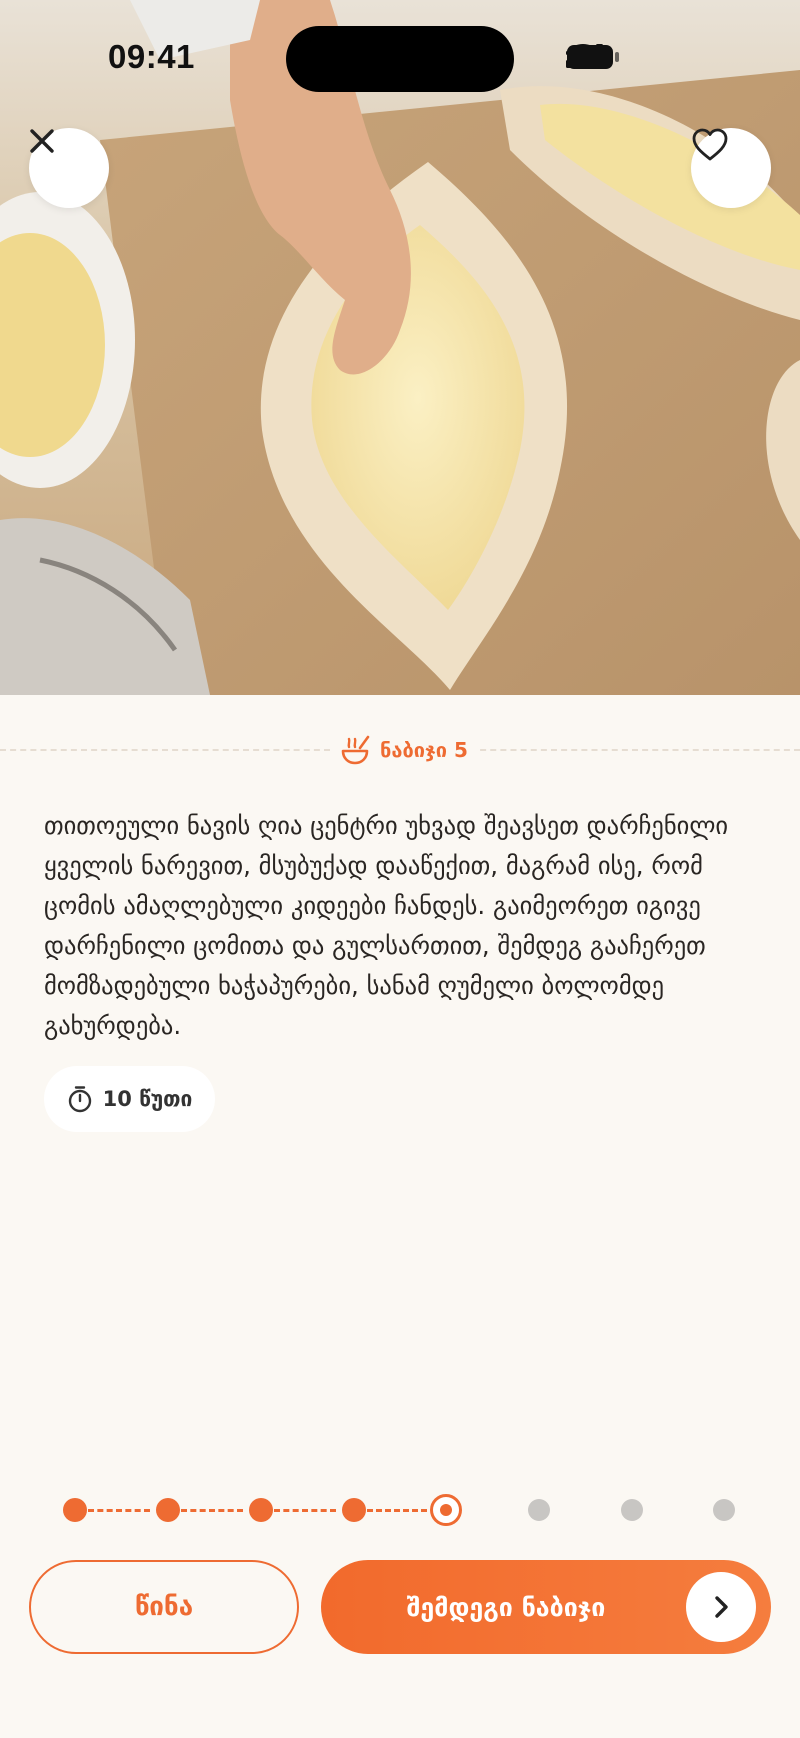 This screenshot has width=800, height=1738. Describe the element at coordinates (506, 1607) in the screenshot. I see `next-step-button-label: შემდეგი ნაბიჯი` at that location.